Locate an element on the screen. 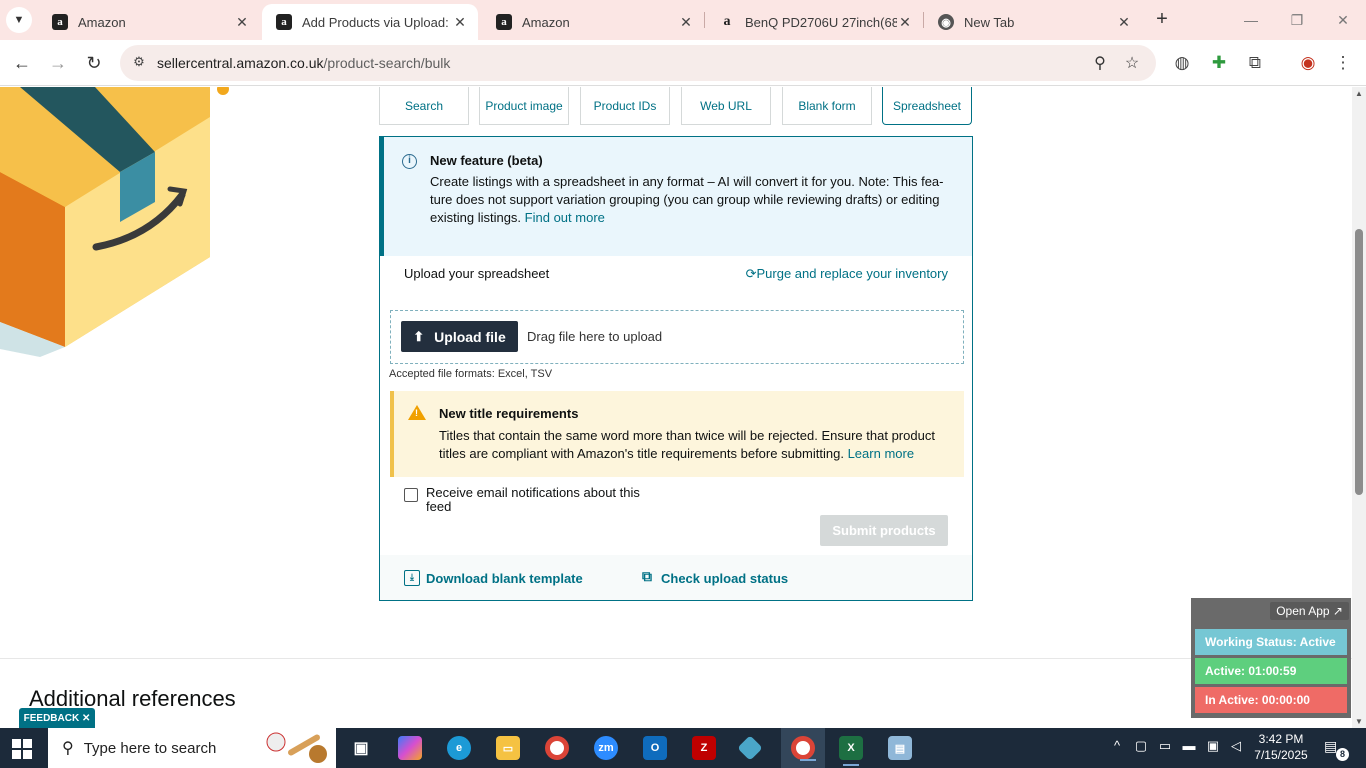 The image size is (1366, 768). windows-start-icon is located at coordinates (22, 749).